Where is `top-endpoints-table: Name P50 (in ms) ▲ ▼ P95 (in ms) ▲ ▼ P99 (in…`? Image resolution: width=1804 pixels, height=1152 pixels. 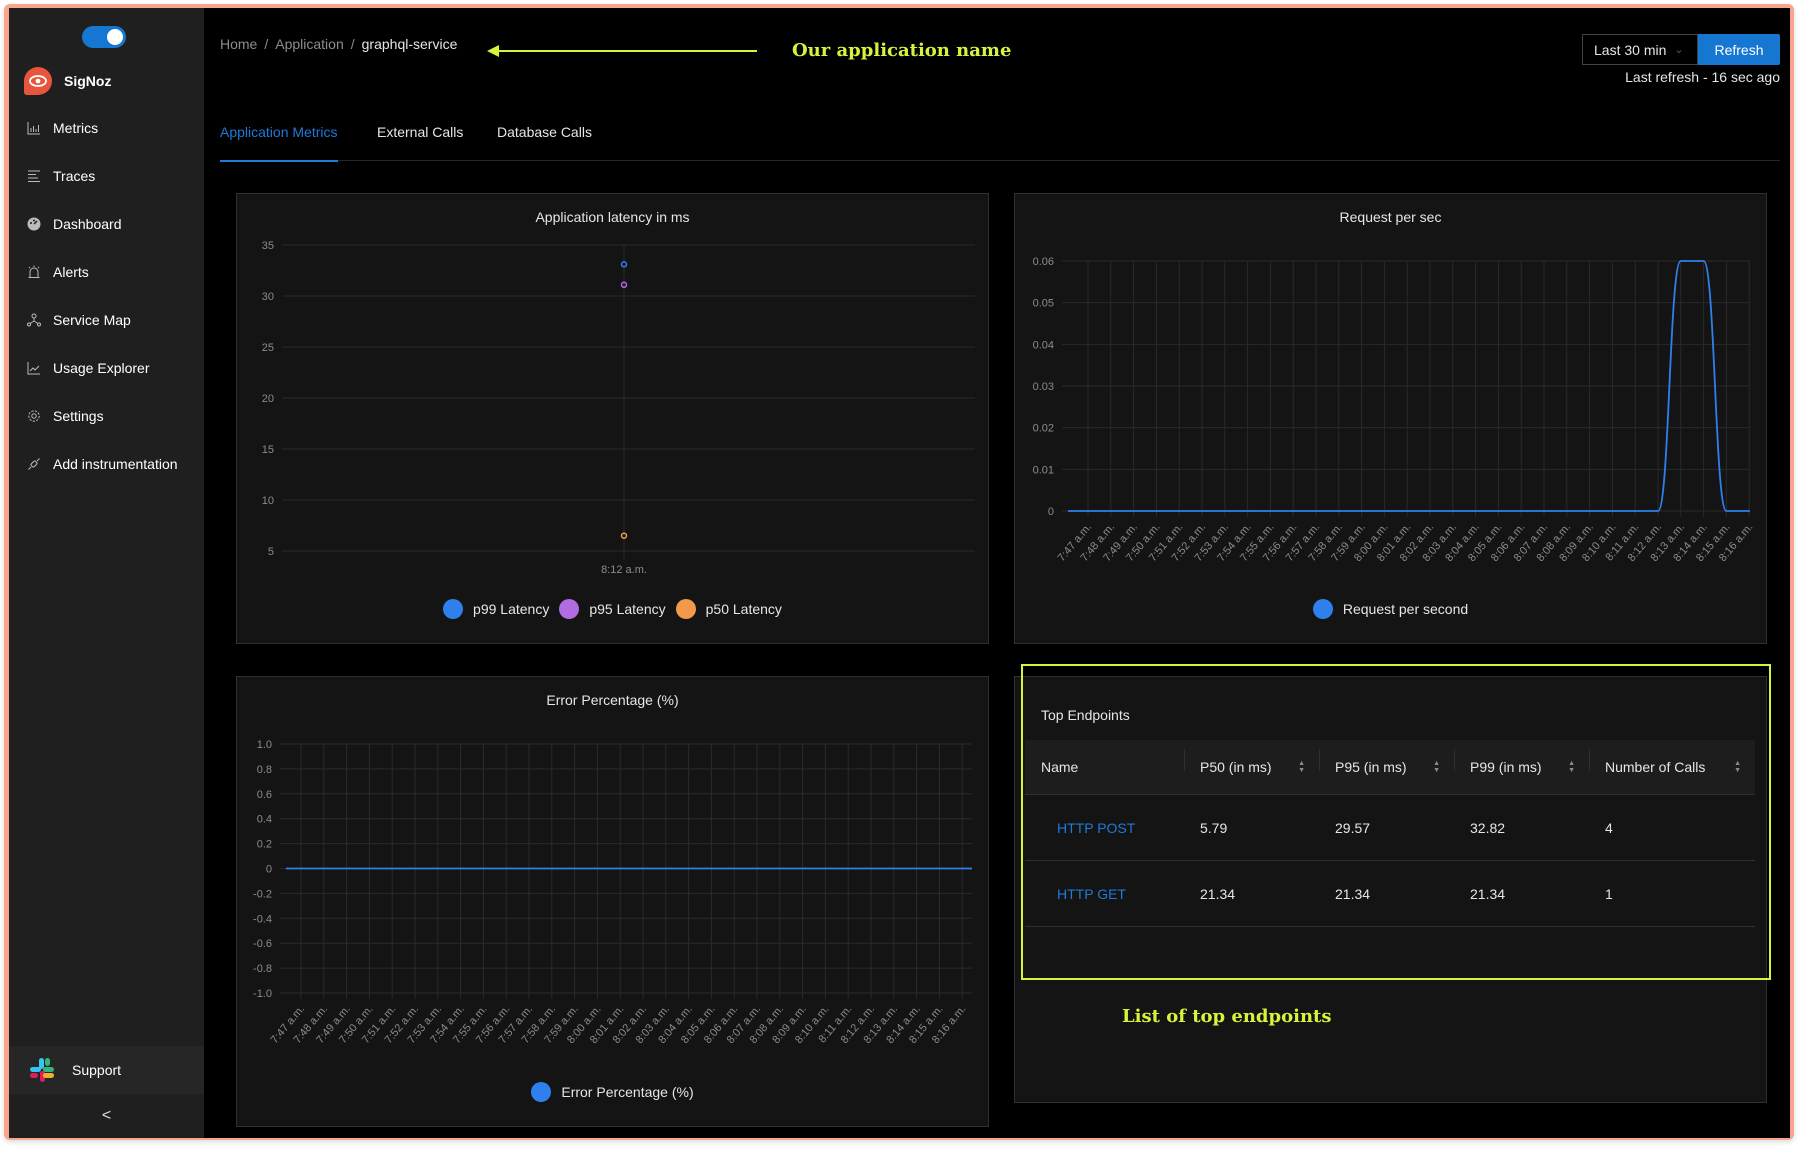 top-endpoints-table: Name P50 (in ms) ▲ ▼ P95 (in ms) ▲ ▼ P99 (in… is located at coordinates (1390, 833).